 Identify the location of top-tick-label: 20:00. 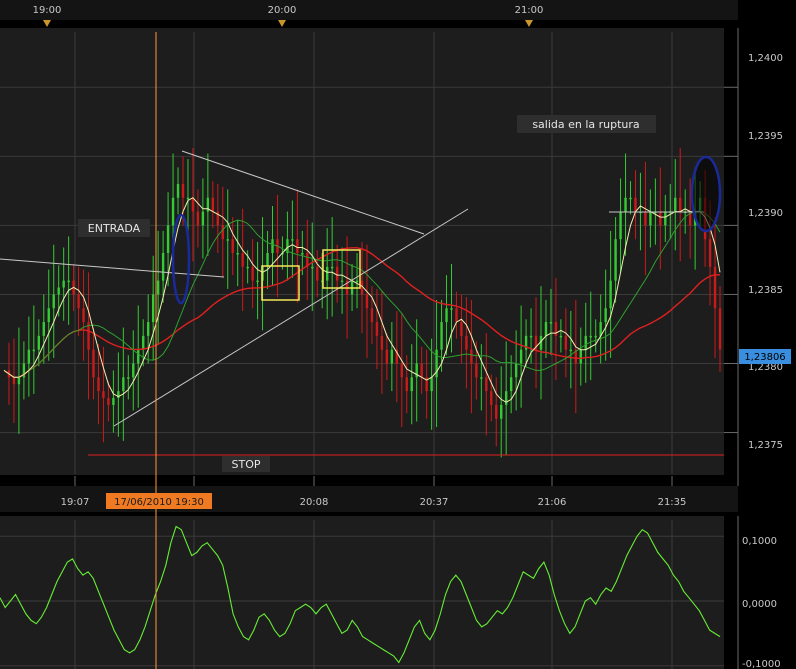
(282, 10).